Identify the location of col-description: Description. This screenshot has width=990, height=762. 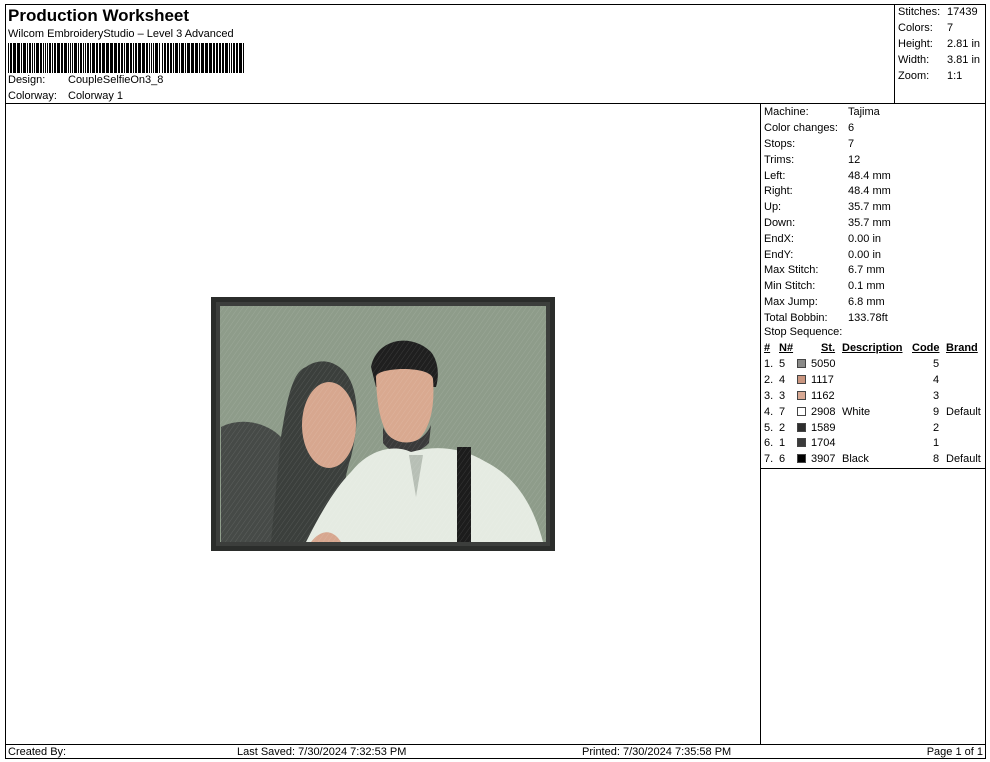
(872, 348).